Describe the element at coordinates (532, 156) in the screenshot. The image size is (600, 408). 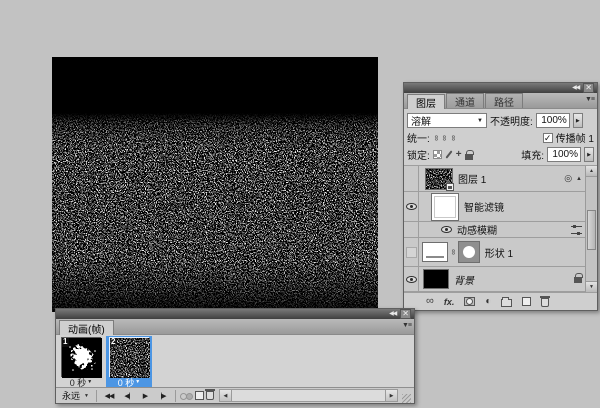
I see `fill-label: 填充:` at that location.